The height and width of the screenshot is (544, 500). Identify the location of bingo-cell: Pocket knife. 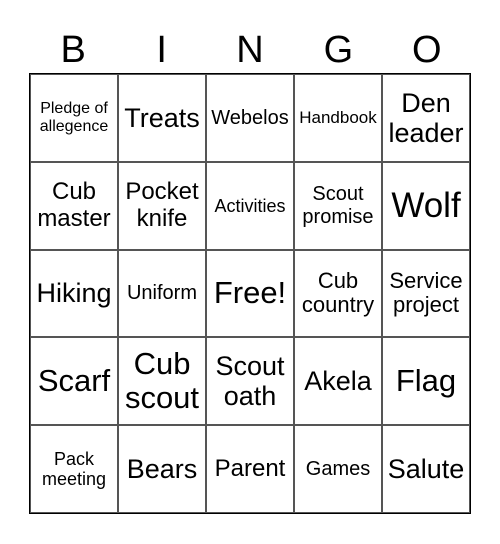
(162, 205).